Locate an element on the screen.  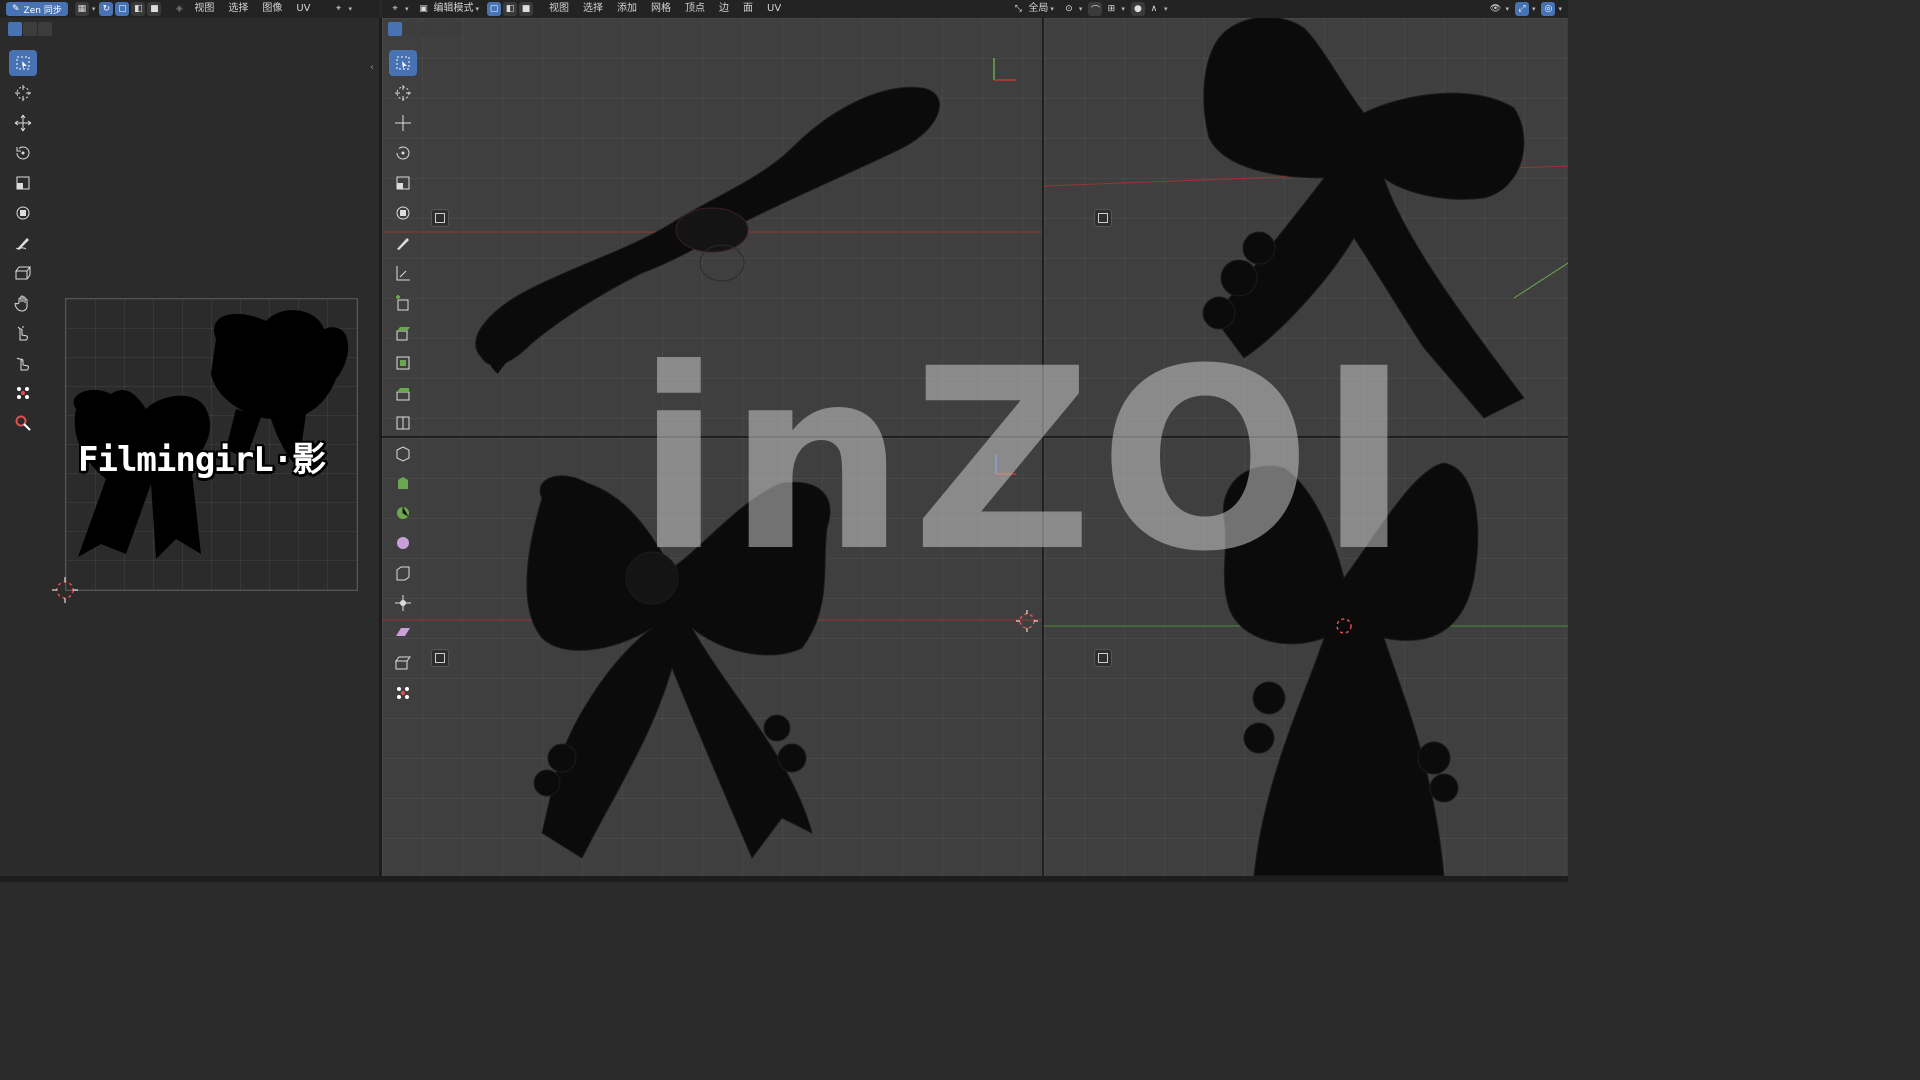
shear-icon is located at coordinates (403, 633).